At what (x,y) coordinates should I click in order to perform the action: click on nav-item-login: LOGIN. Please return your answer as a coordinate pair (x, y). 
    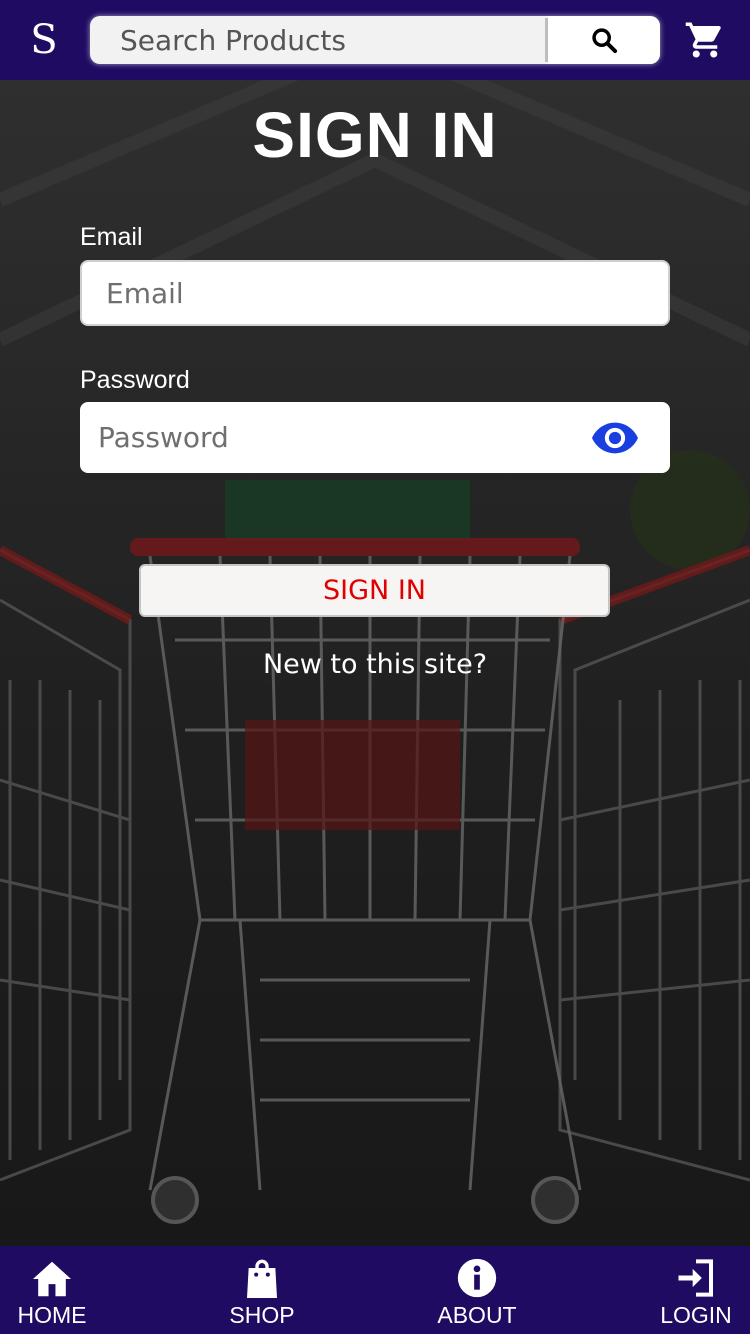
    Looking at the image, I should click on (696, 1290).